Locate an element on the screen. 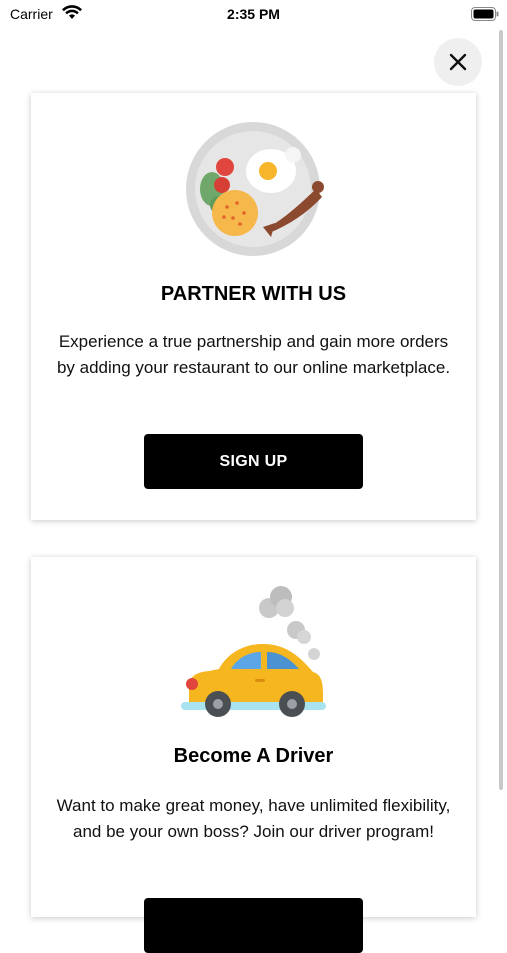 The height and width of the screenshot is (953, 507). car-driver-icon is located at coordinates (253, 654).